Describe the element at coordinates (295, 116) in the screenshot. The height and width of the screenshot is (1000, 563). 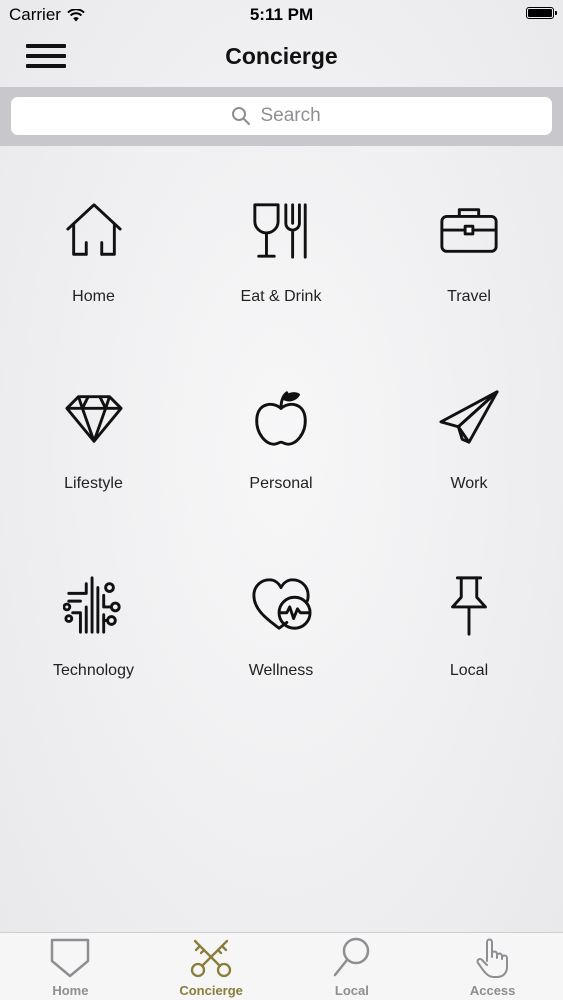
I see `search-input` at that location.